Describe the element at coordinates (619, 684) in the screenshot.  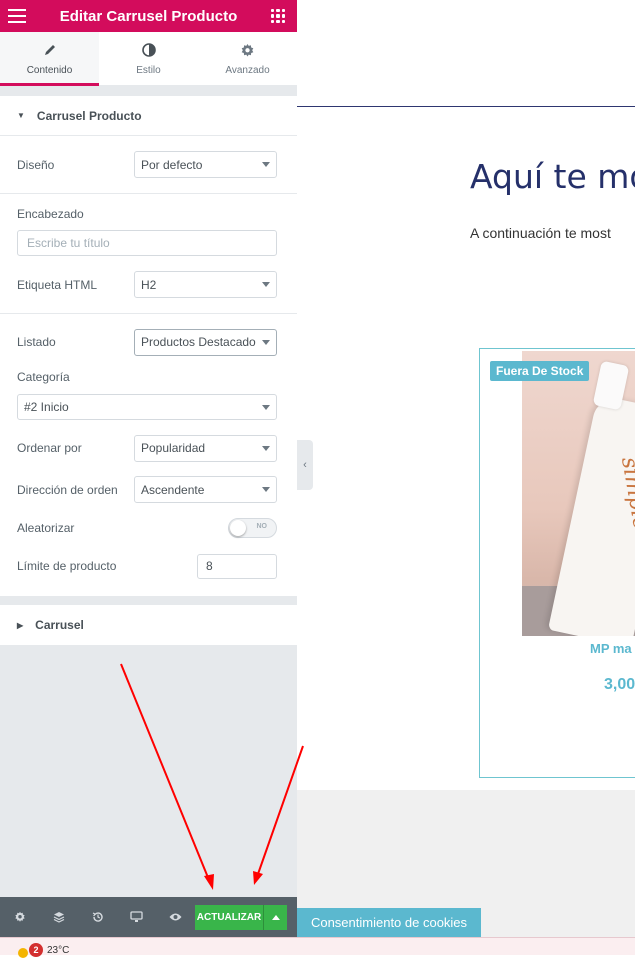
I see `product-price: 3,00` at that location.